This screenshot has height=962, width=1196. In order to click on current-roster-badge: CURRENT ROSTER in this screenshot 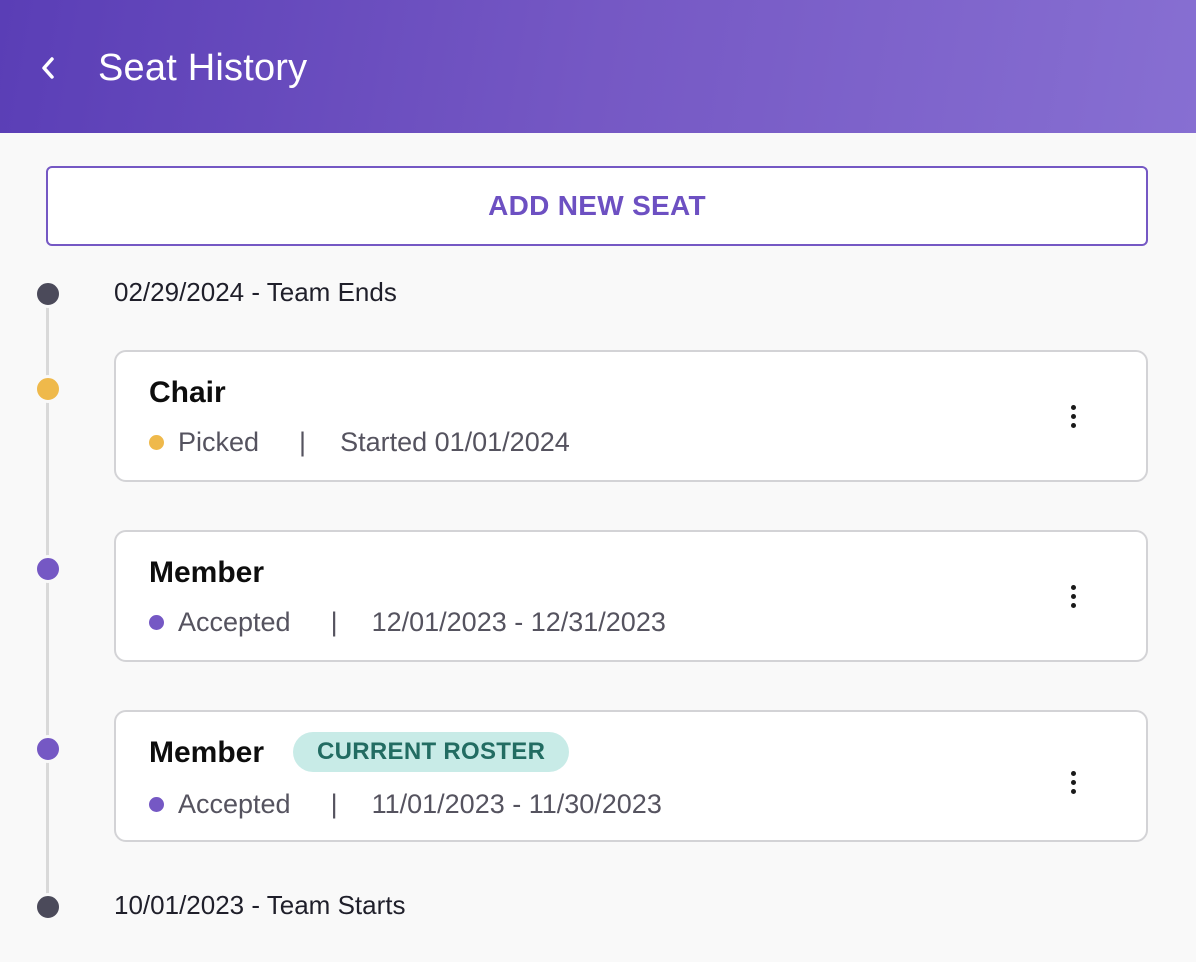, I will do `click(431, 752)`.